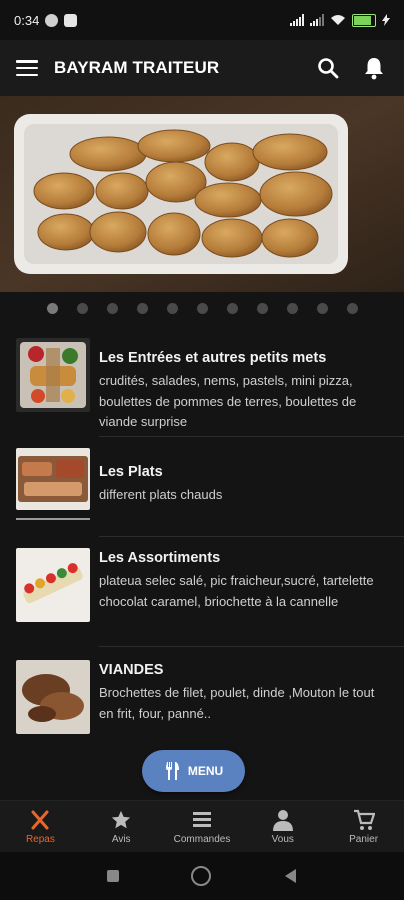 The width and height of the screenshot is (404, 900). I want to click on carousel-indicator, so click(202, 308).